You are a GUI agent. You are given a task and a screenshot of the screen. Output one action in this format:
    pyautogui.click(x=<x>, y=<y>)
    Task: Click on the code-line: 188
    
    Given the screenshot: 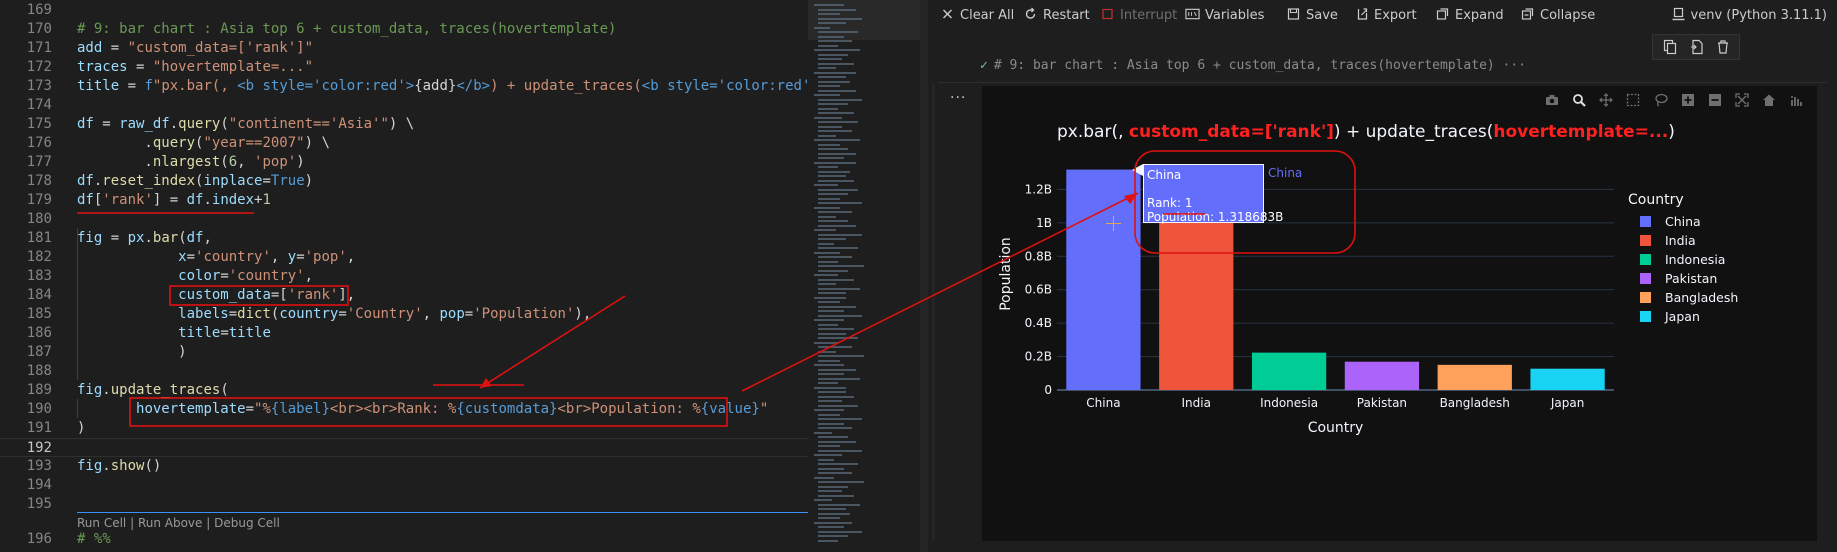 What is the action you would take?
    pyautogui.click(x=404, y=371)
    